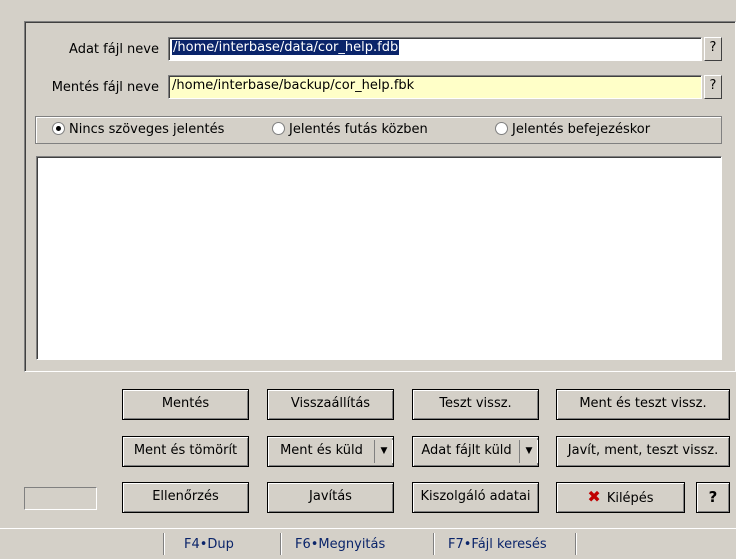 This screenshot has height=559, width=736. What do you see at coordinates (209, 544) in the screenshot?
I see `status-item-dup: F4•Dup` at bounding box center [209, 544].